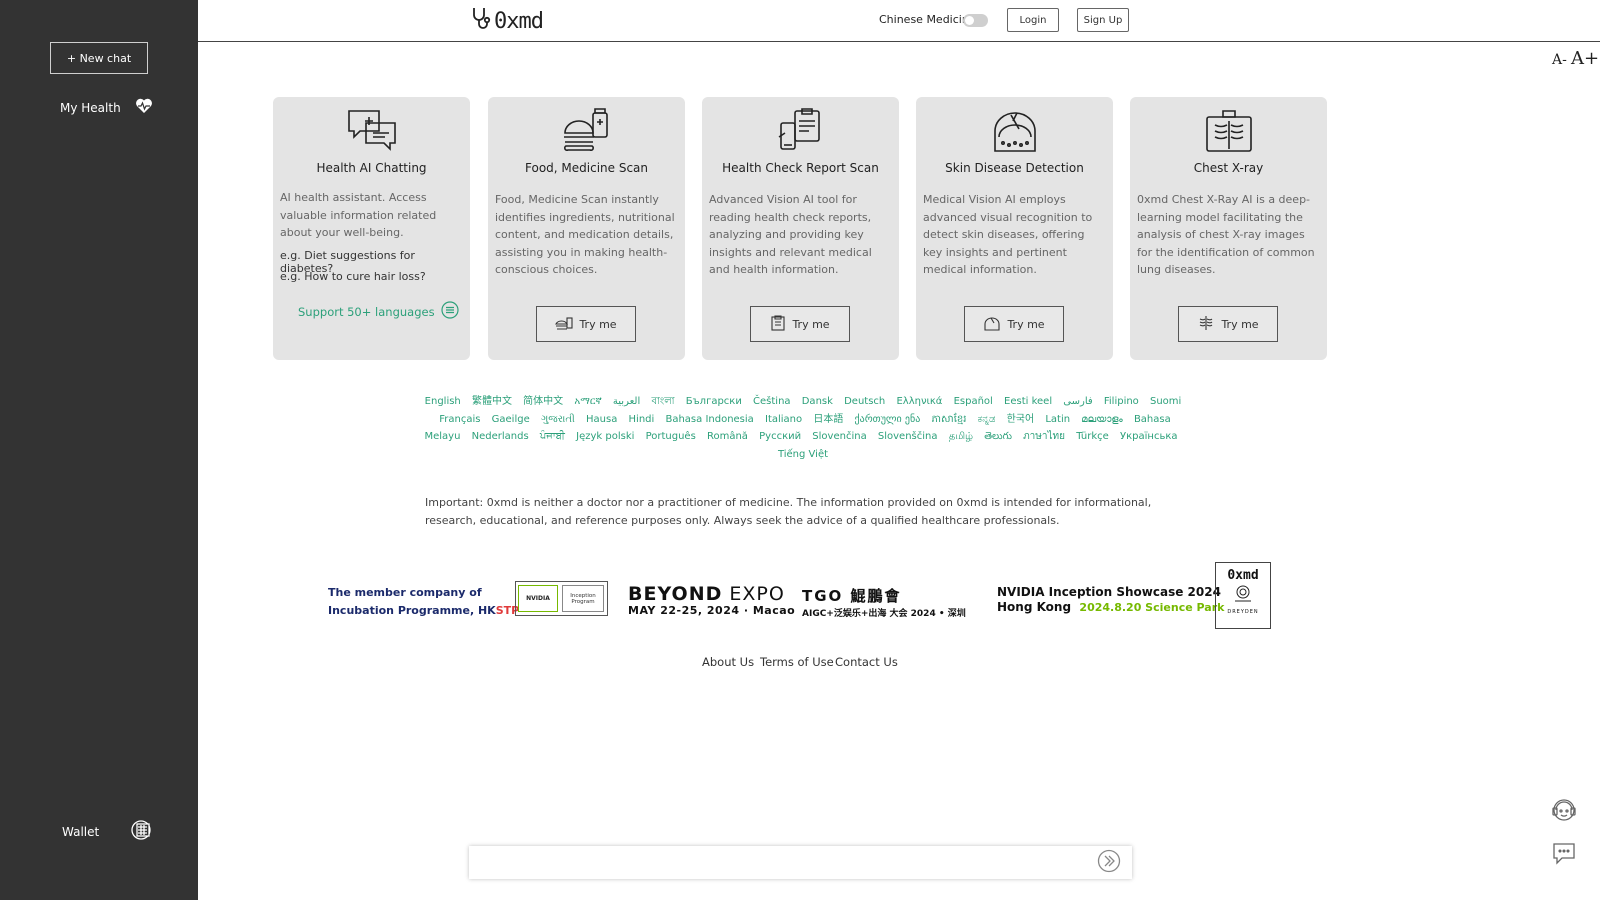 This screenshot has width=1600, height=900. What do you see at coordinates (1044, 436) in the screenshot?
I see `language-link: ภาษาไทย` at bounding box center [1044, 436].